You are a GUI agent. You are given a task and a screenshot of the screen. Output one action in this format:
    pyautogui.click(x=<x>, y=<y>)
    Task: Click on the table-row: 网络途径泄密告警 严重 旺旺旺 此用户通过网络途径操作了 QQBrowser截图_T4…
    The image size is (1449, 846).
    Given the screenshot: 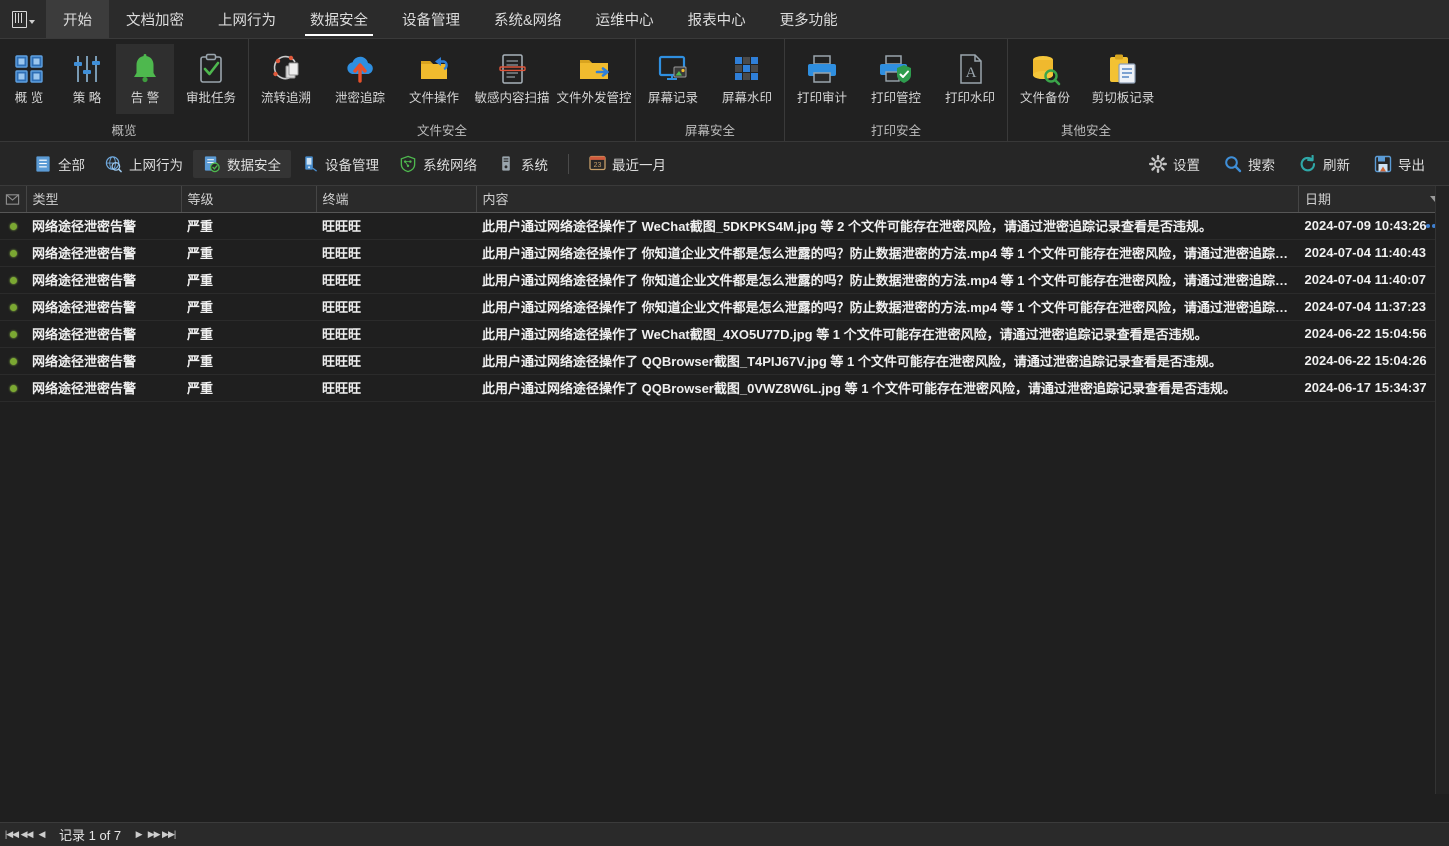 What is the action you would take?
    pyautogui.click(x=724, y=361)
    